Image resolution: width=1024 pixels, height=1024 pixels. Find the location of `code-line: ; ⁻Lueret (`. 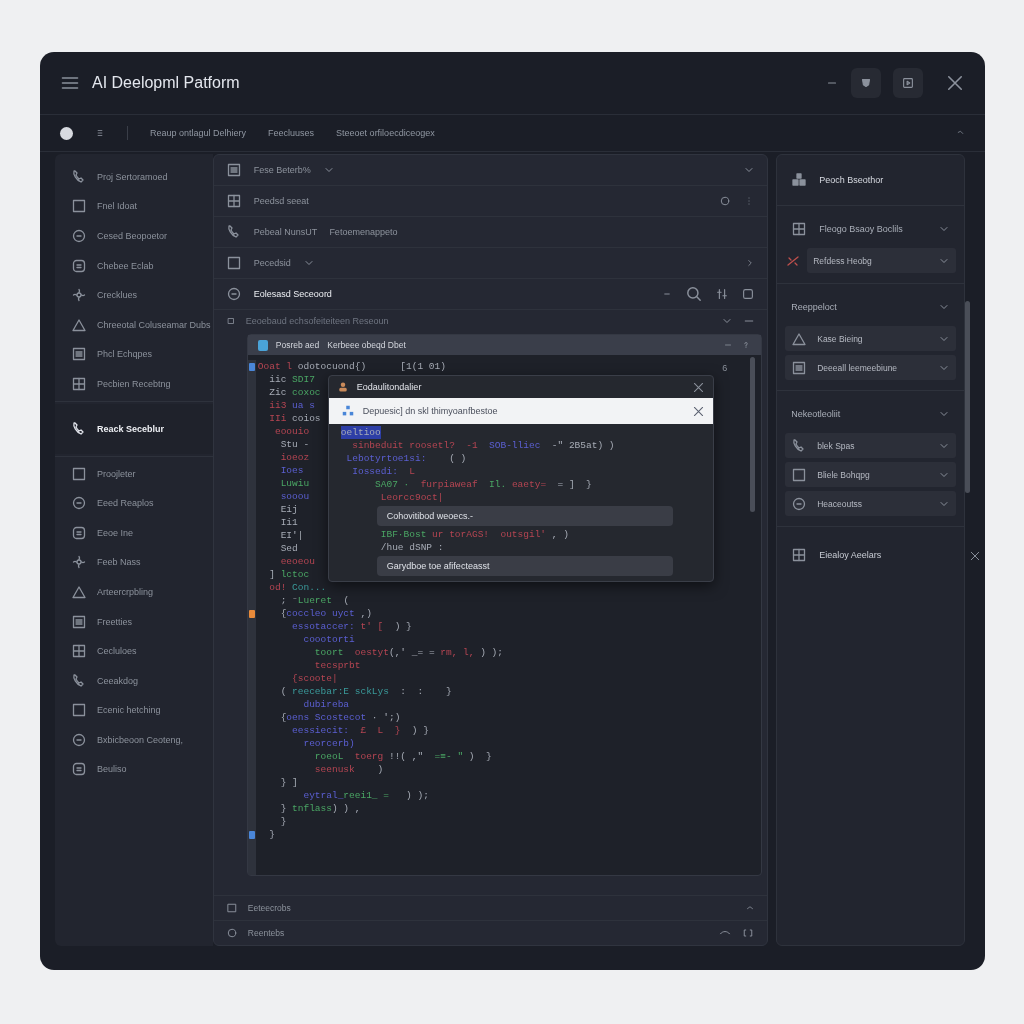

code-line: ; ⁻Lueret ( is located at coordinates (314, 600).